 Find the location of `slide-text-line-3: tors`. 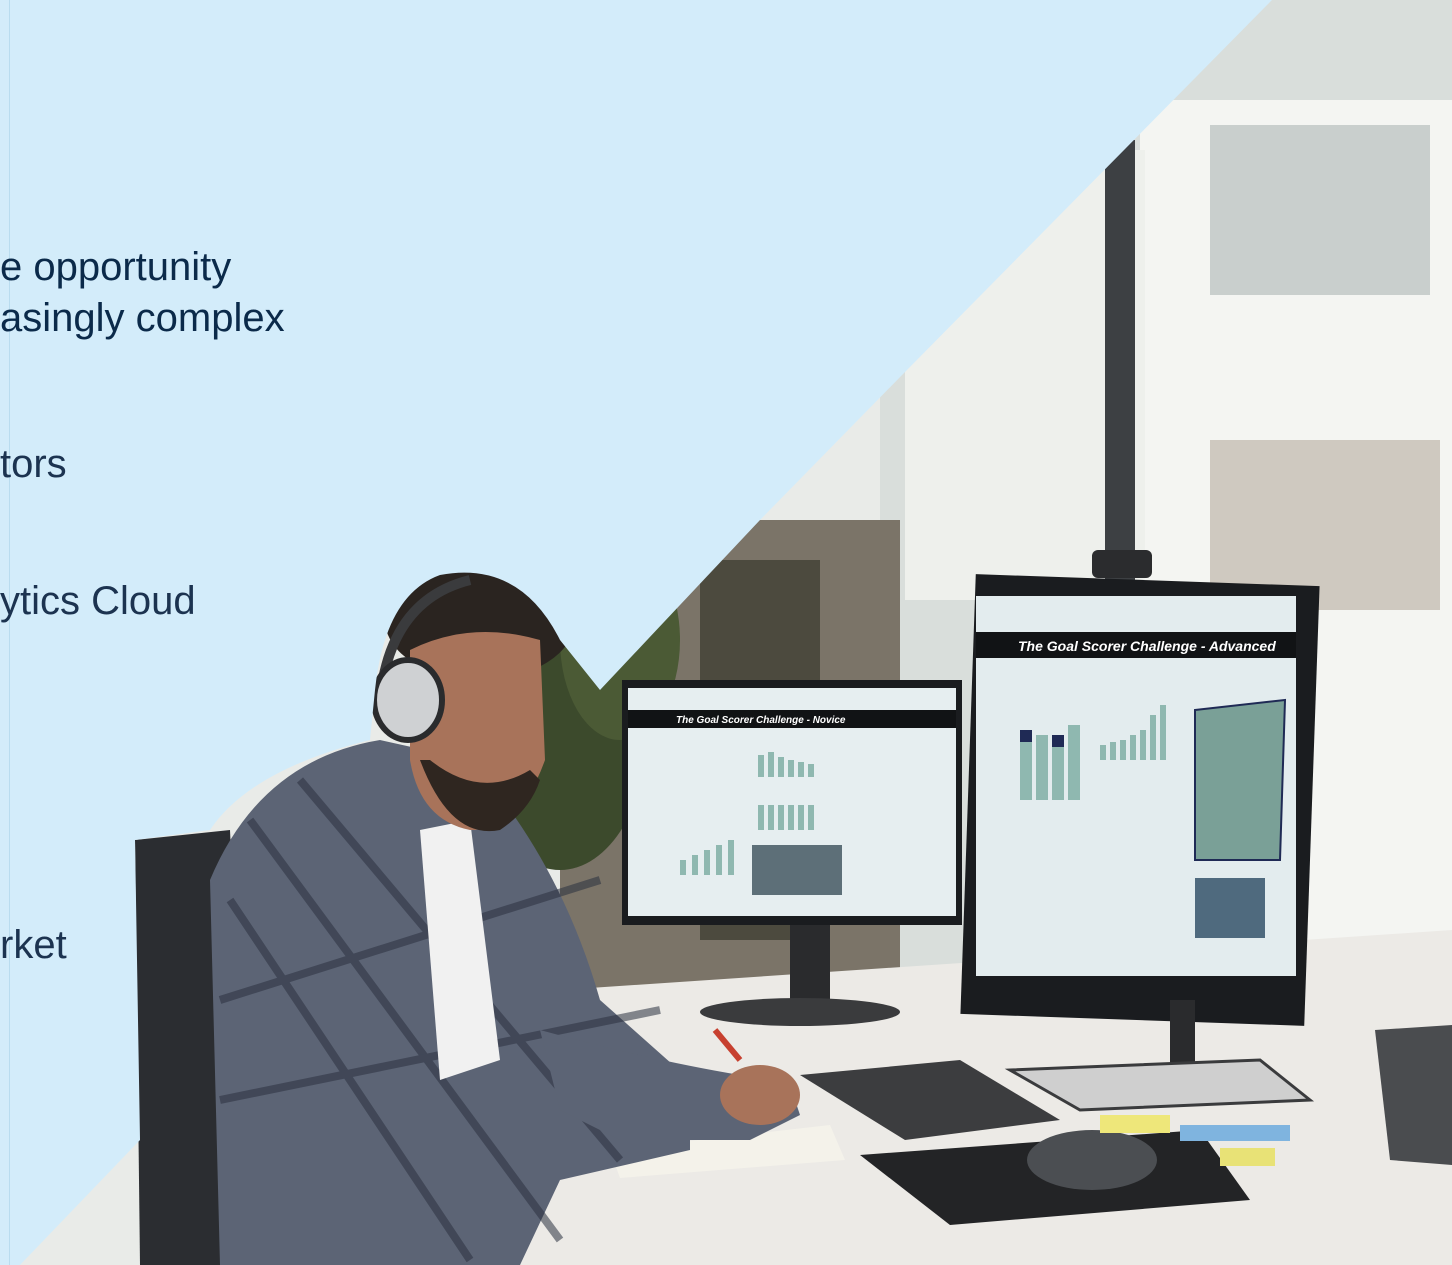

slide-text-line-3: tors is located at coordinates (33, 464).